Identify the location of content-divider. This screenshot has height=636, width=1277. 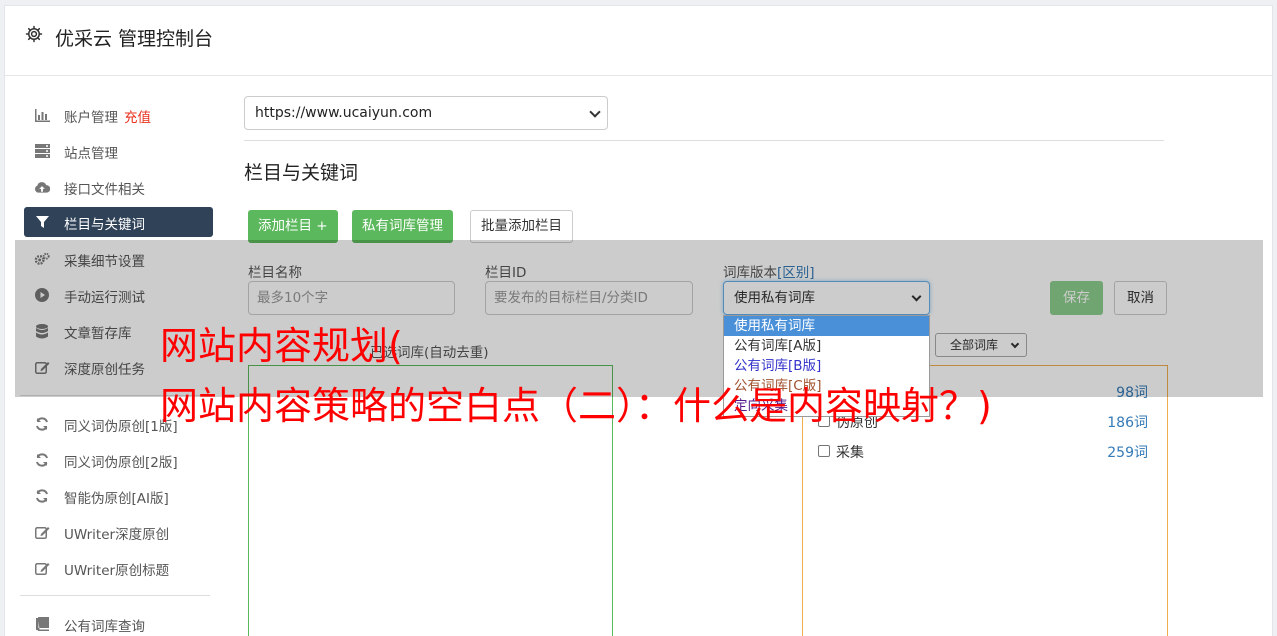
(704, 140).